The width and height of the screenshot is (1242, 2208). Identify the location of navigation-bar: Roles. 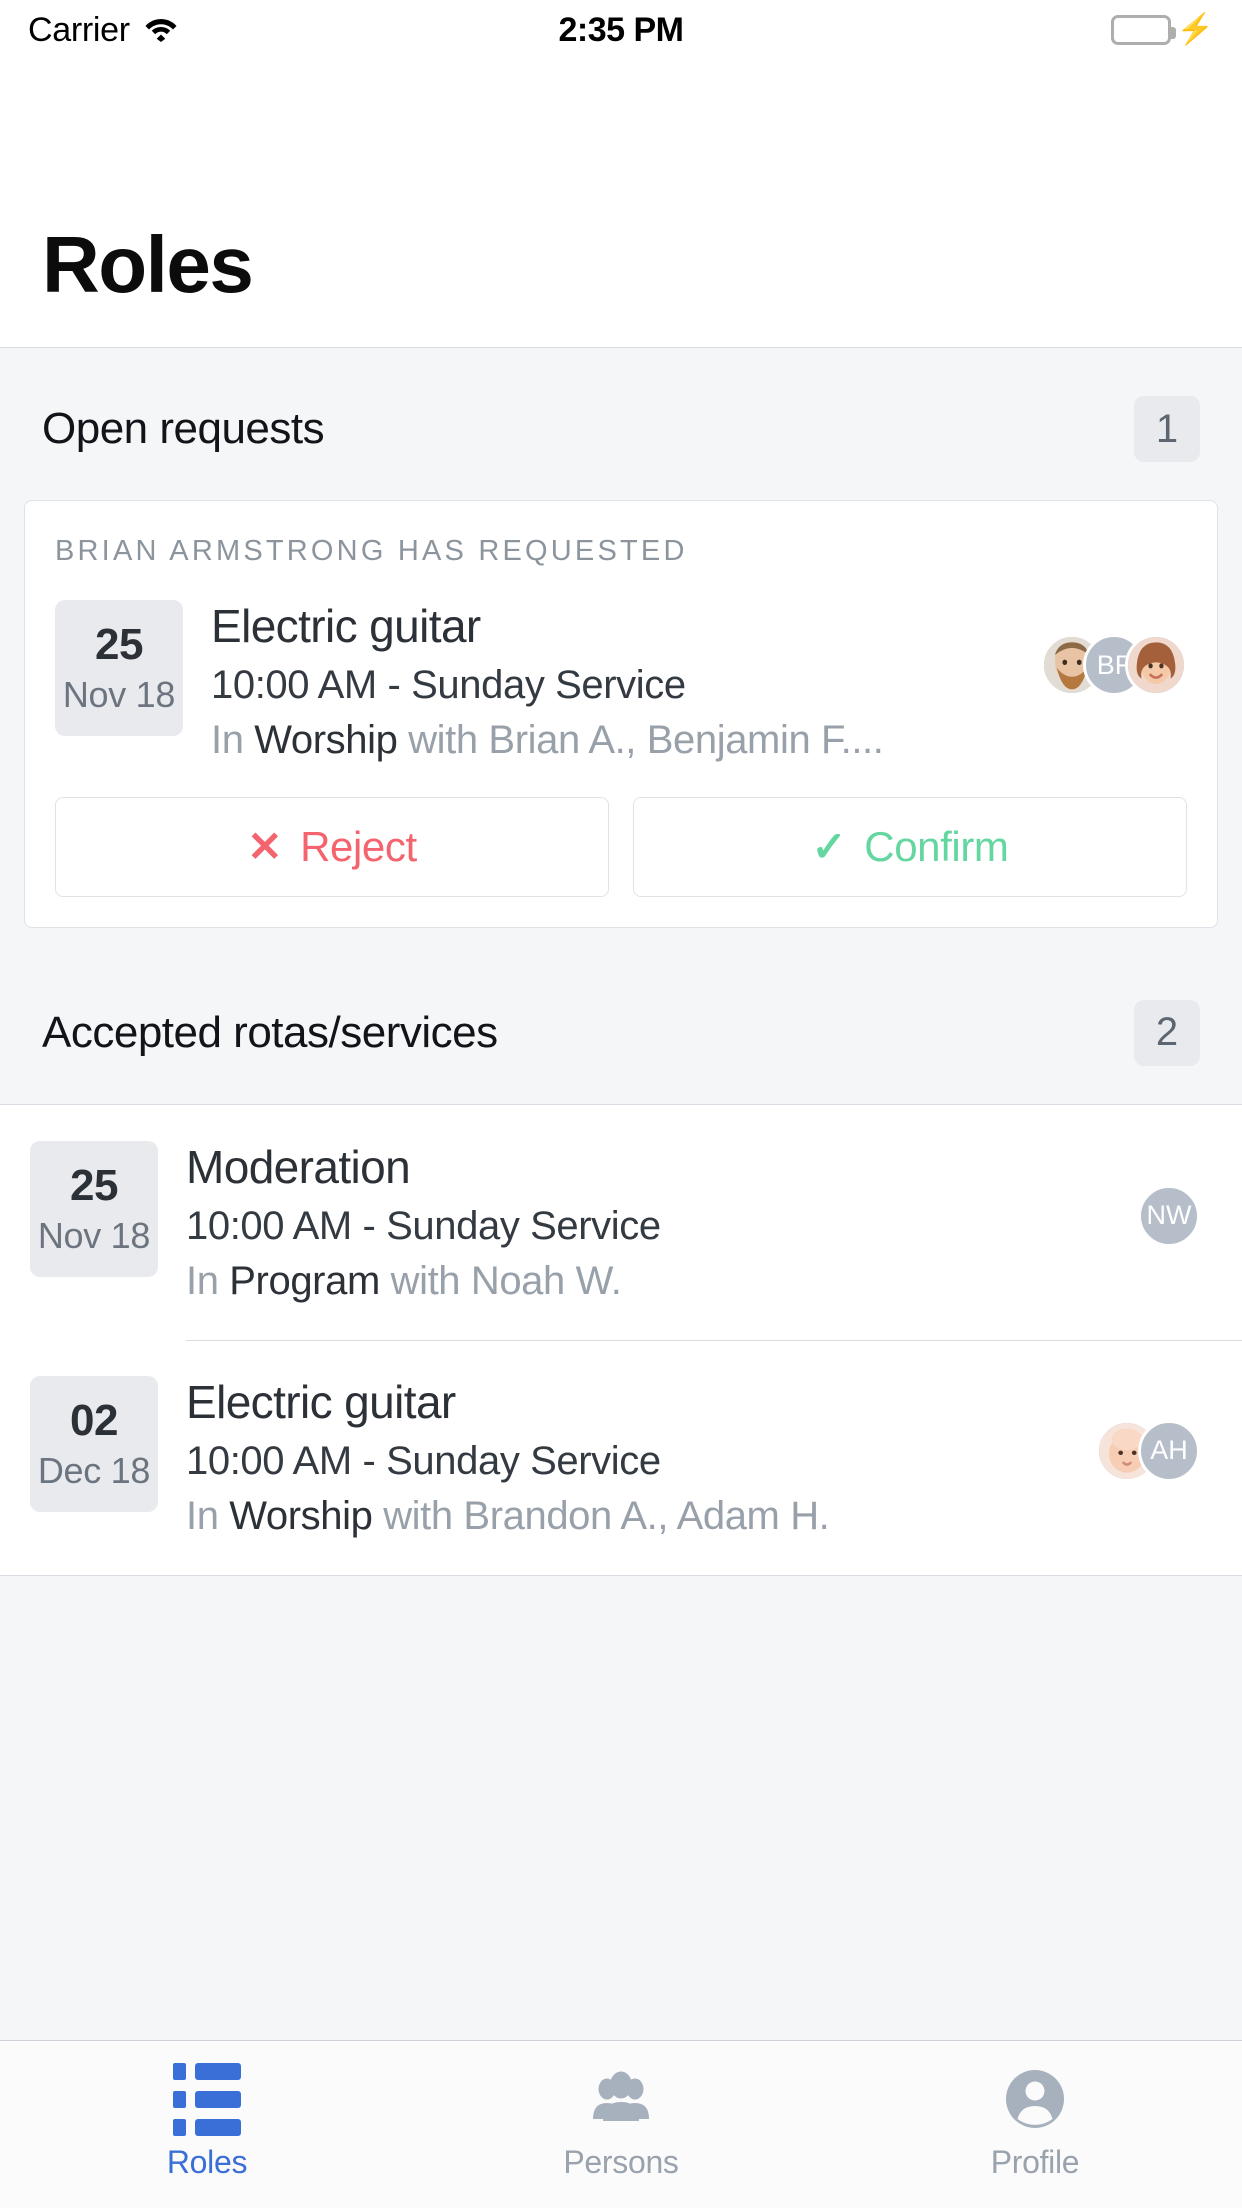
(621, 204).